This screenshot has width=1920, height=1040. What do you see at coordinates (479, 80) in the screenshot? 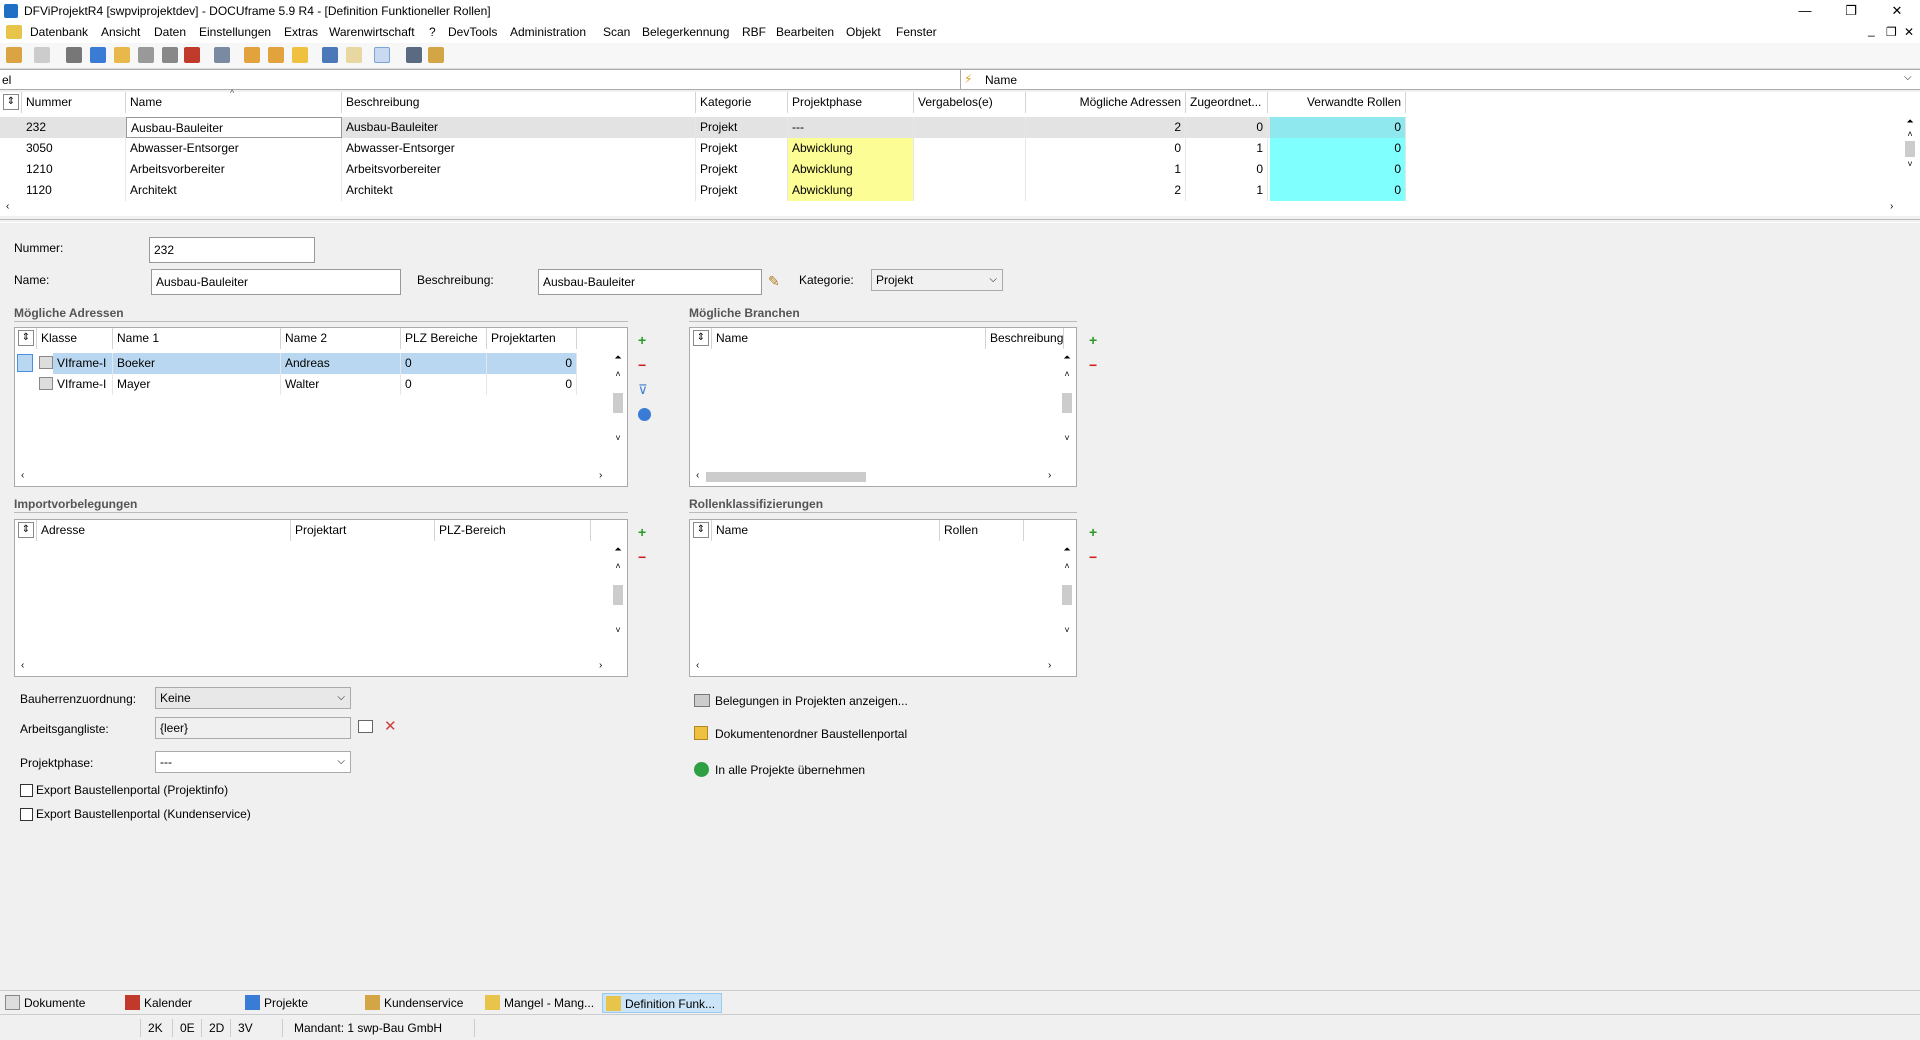
I see `filter-input: el` at bounding box center [479, 80].